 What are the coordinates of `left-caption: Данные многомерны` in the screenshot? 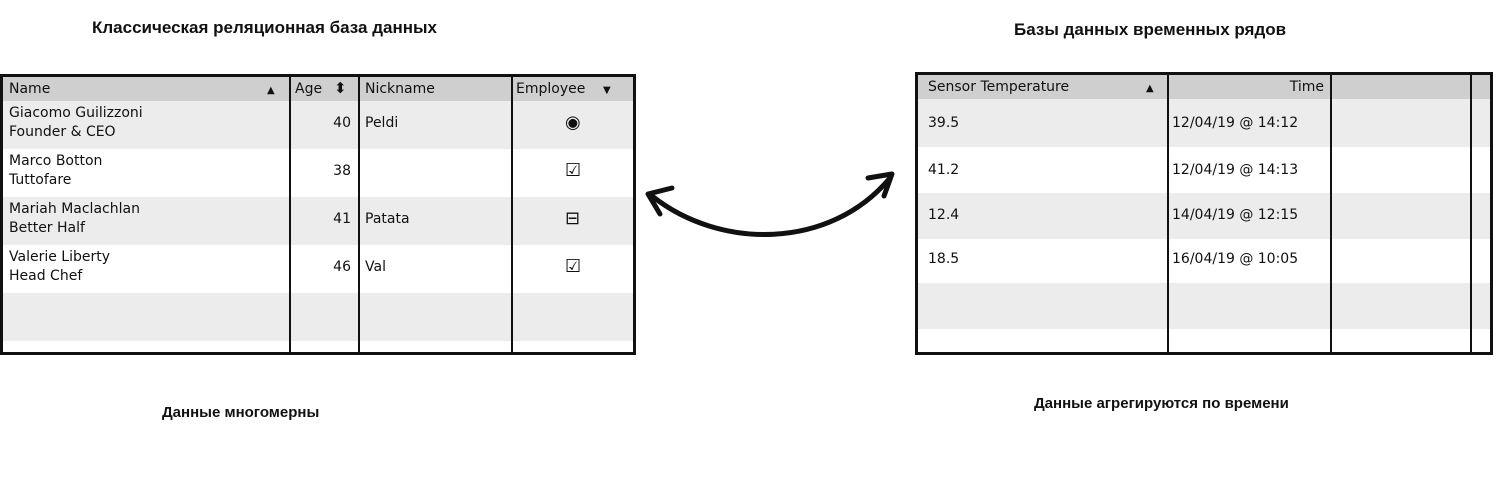 It's located at (241, 412).